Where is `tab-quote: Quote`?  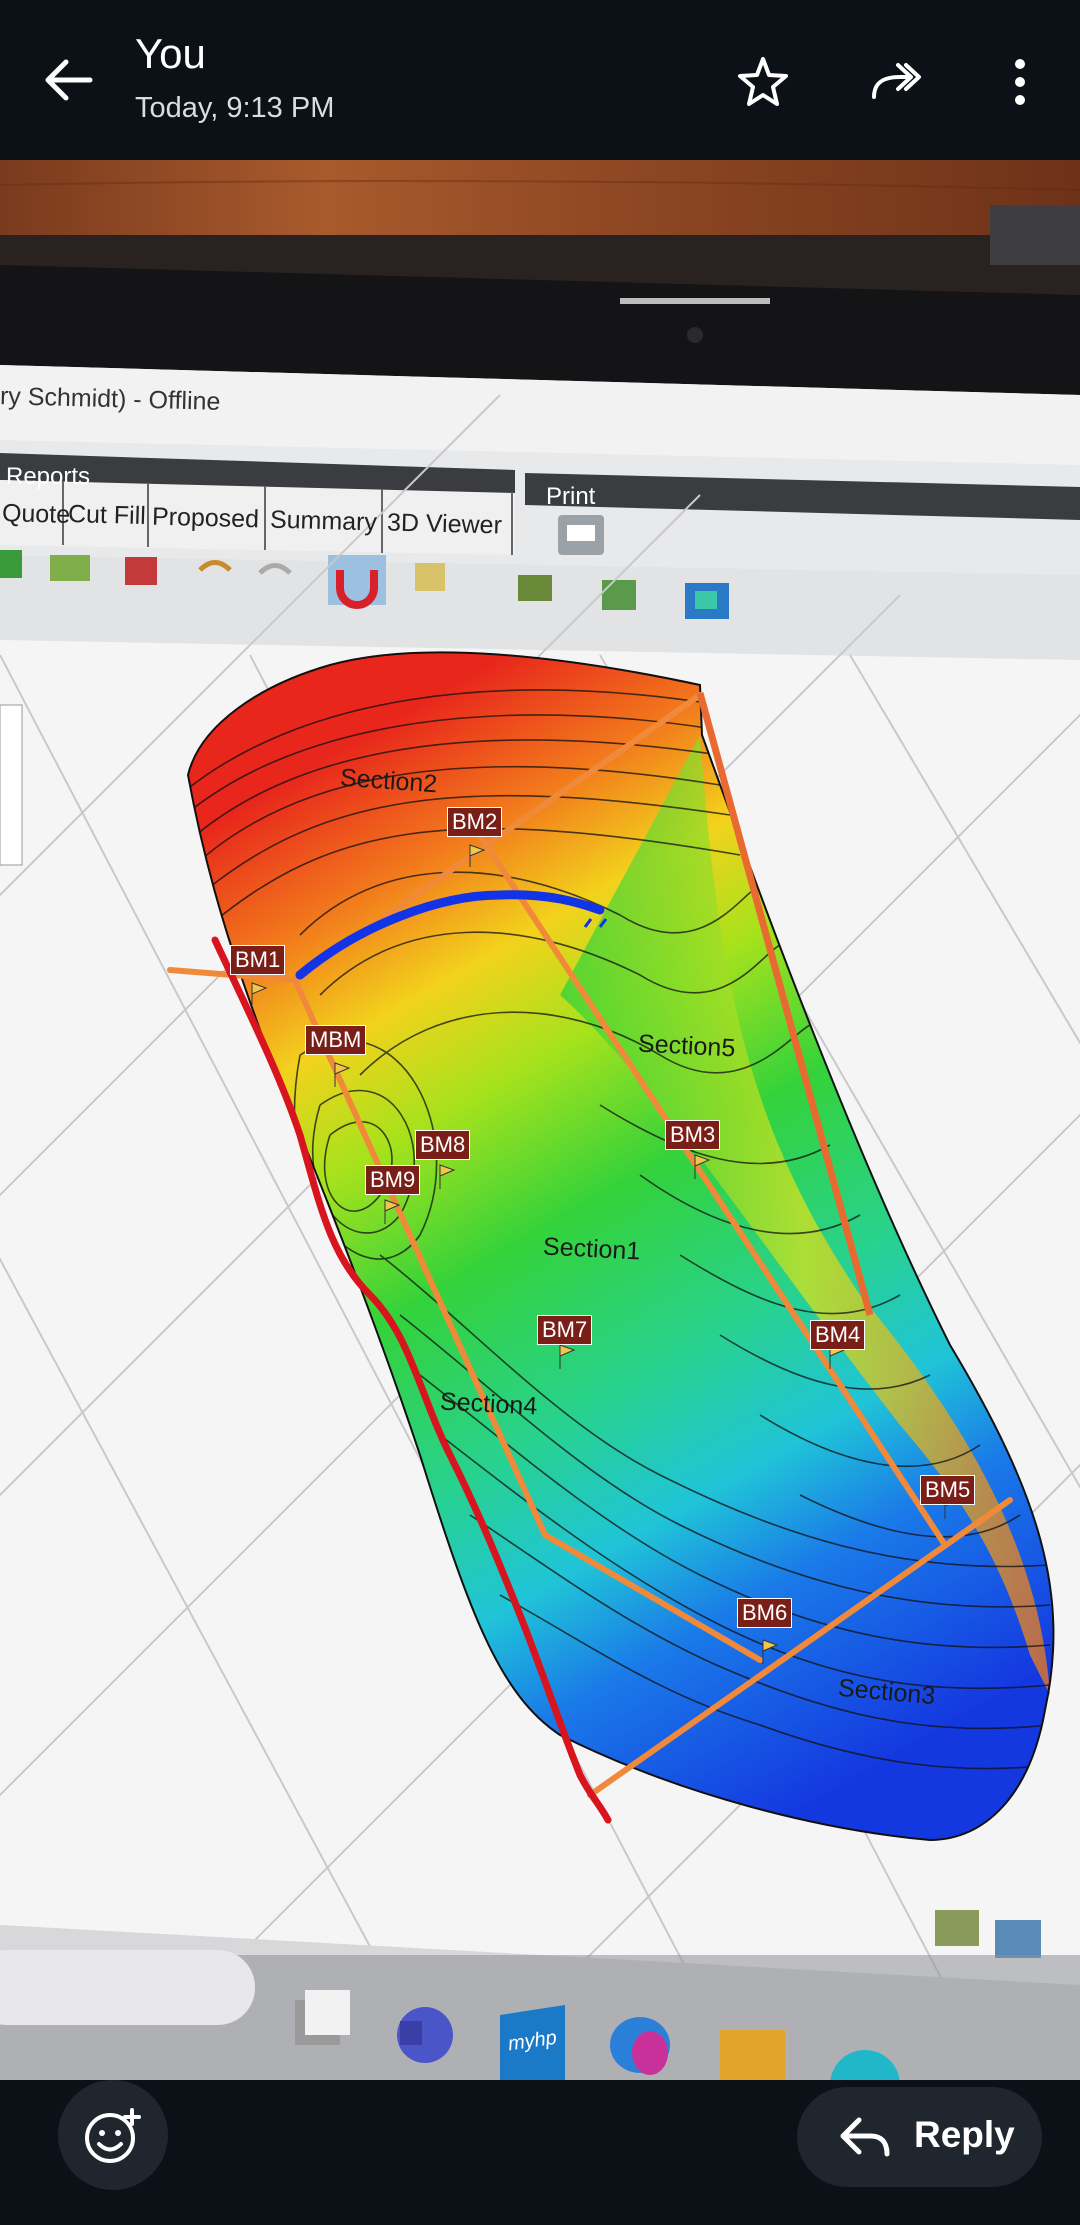
tab-quote: Quote is located at coordinates (36, 514).